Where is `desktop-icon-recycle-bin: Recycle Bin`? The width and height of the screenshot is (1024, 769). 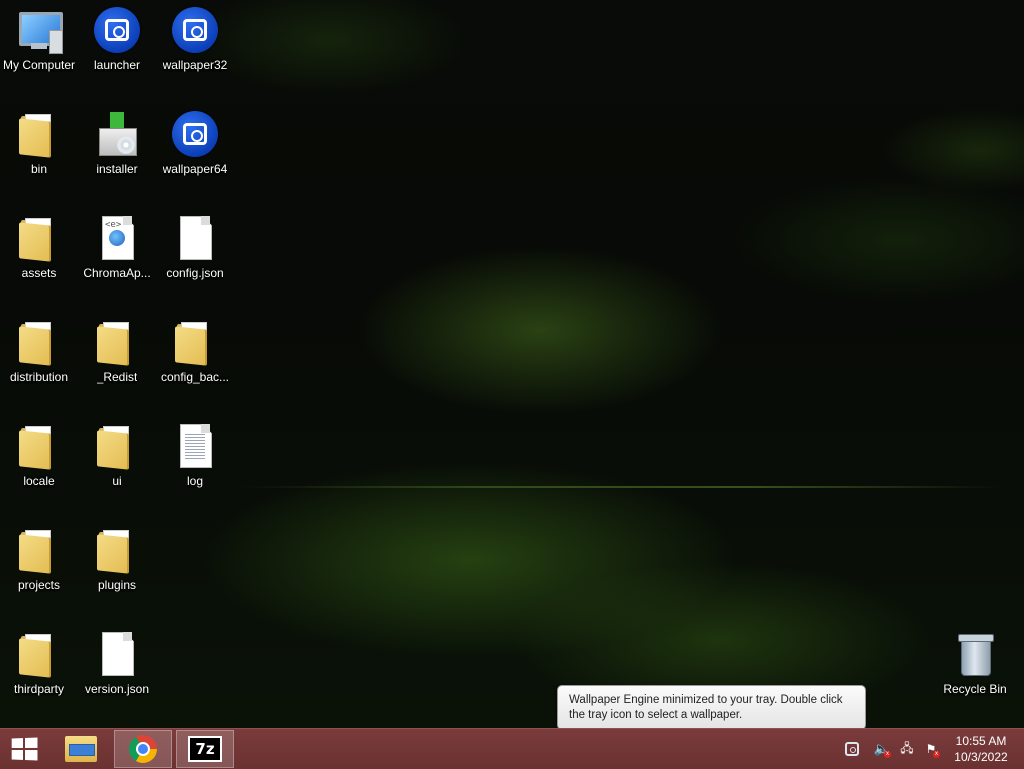 desktop-icon-recycle-bin: Recycle Bin is located at coordinates (975, 672).